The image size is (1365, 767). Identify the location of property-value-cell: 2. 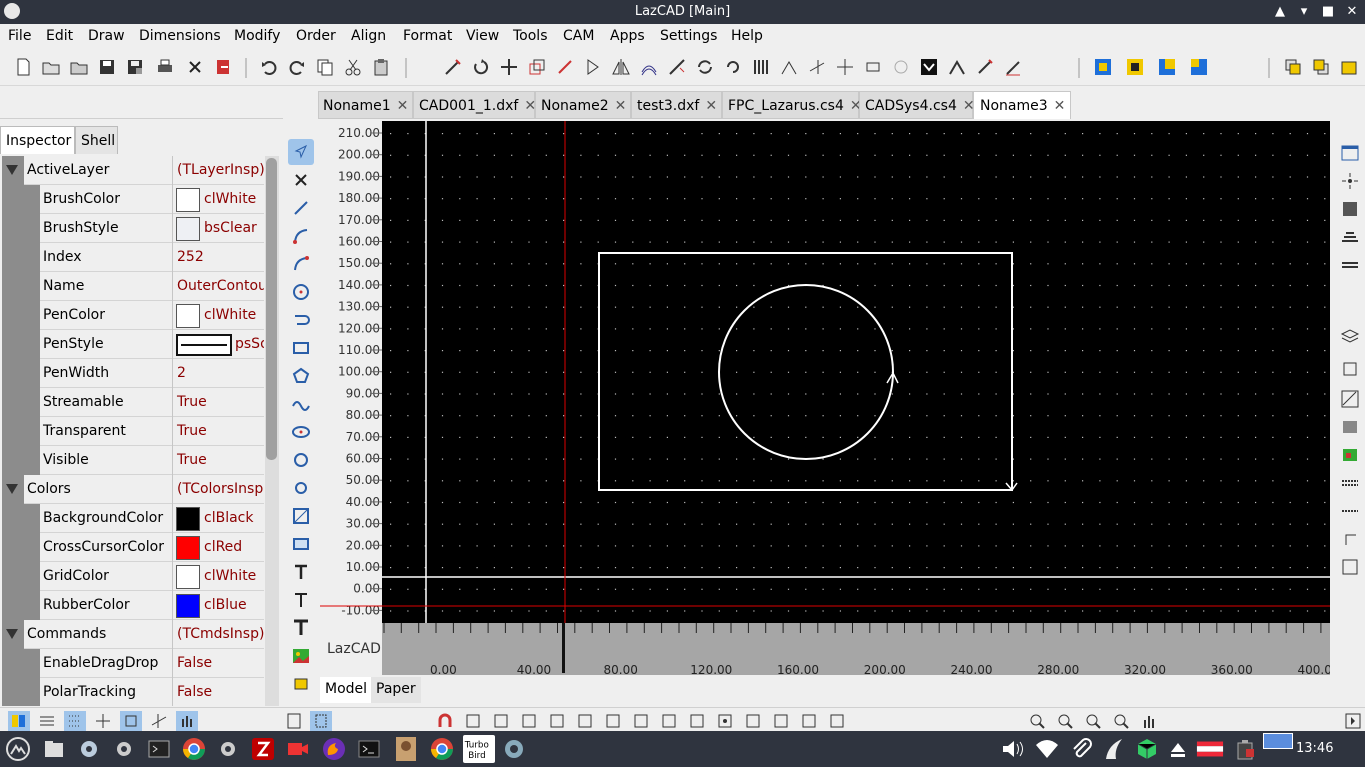
(218, 373).